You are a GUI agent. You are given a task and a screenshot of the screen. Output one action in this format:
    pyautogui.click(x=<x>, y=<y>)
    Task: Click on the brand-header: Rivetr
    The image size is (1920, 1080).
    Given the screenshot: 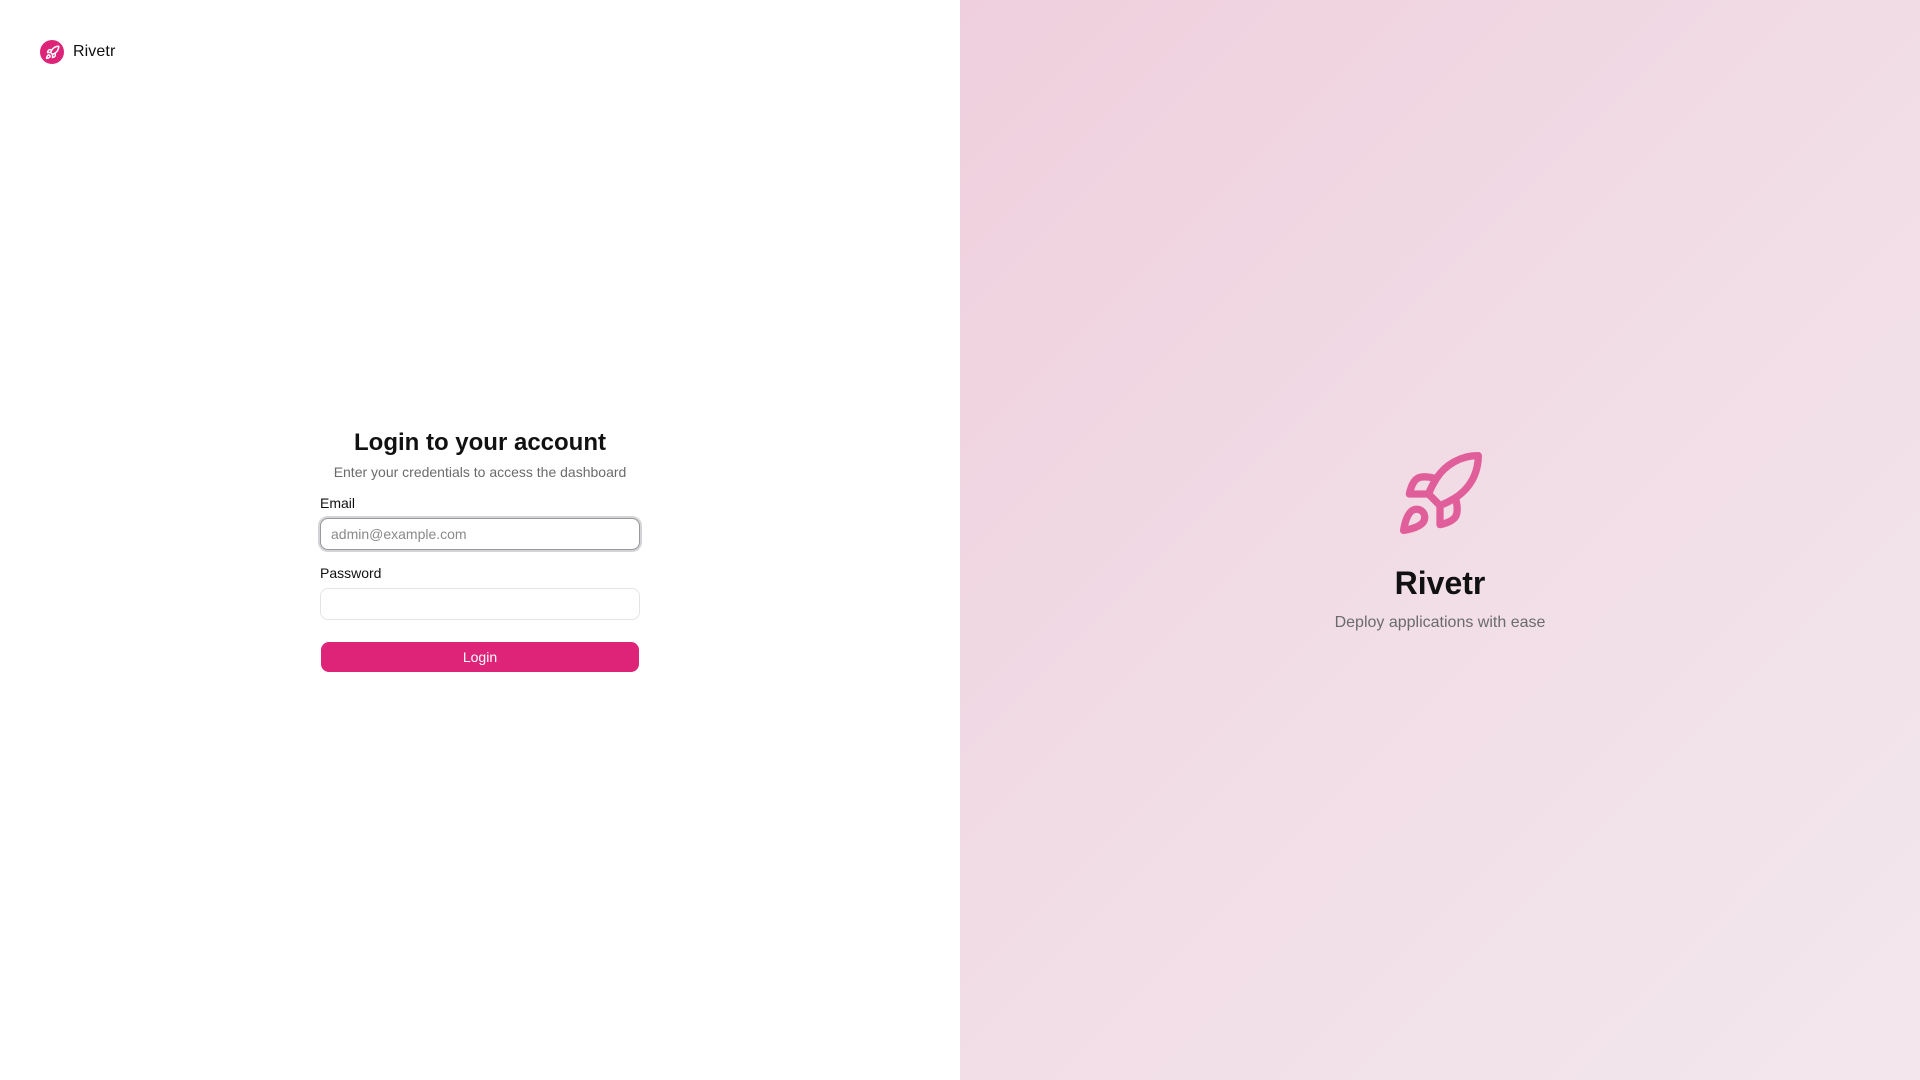 What is the action you would take?
    pyautogui.click(x=77, y=52)
    